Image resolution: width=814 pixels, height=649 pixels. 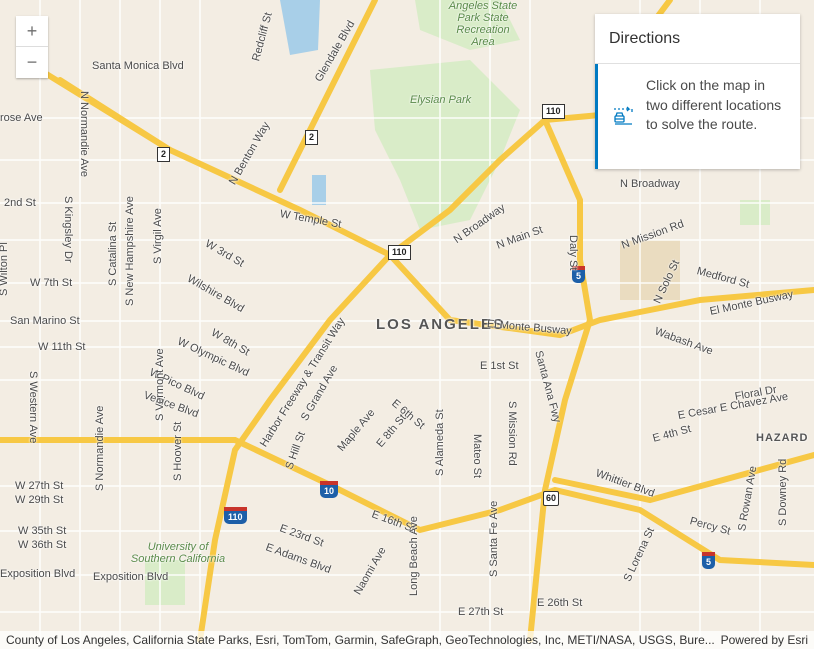 What do you see at coordinates (499, 366) in the screenshot?
I see `street-label: E 1st St` at bounding box center [499, 366].